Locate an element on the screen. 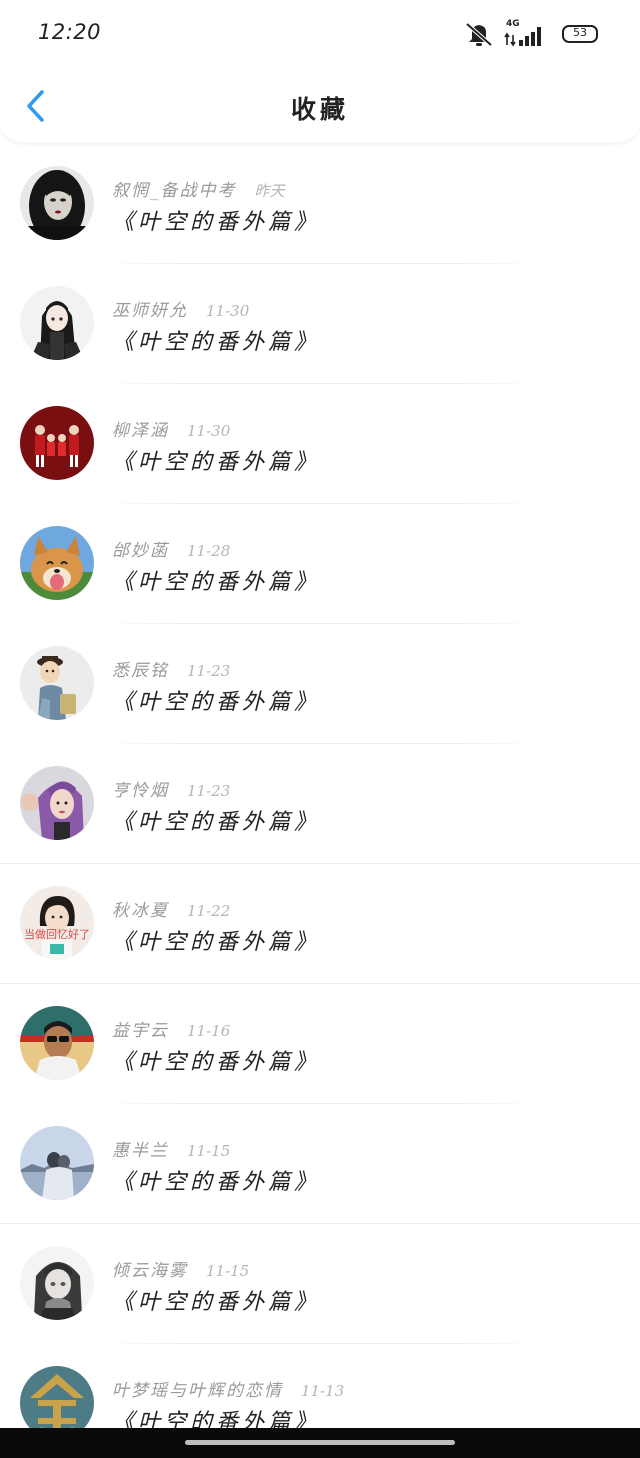  author-name: 叙惘_备战中考 is located at coordinates (174, 191).